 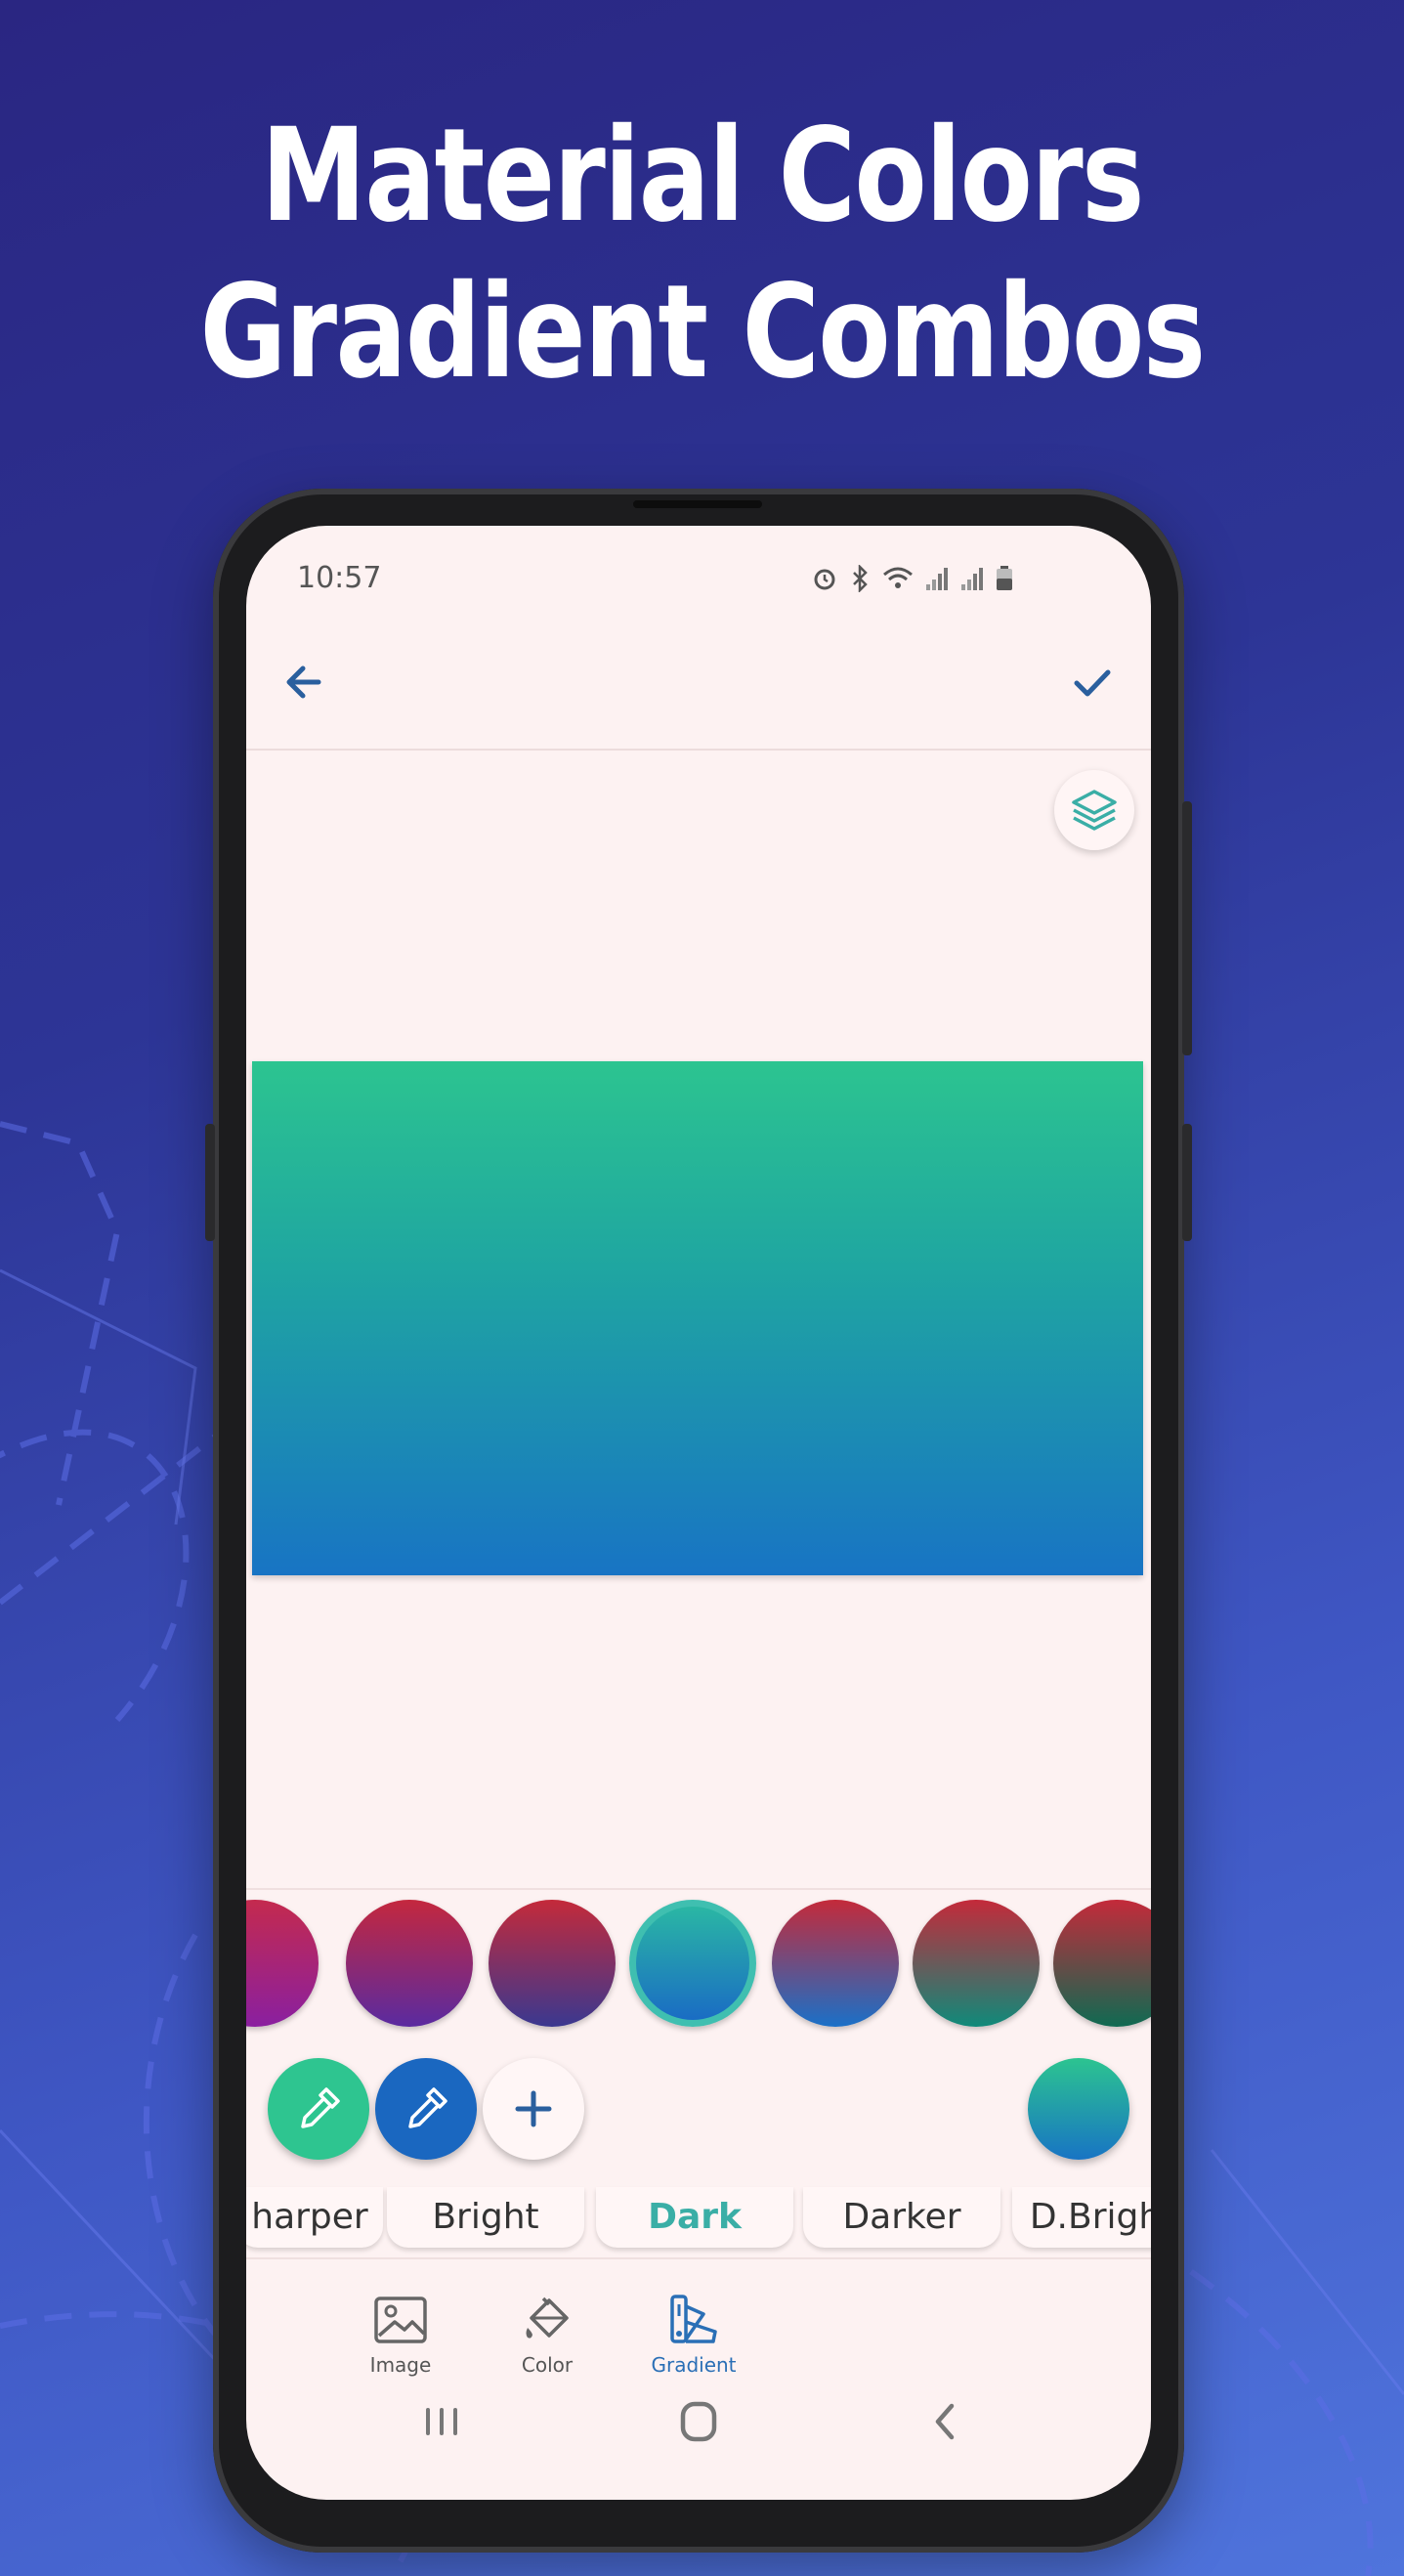 I want to click on nav-label-image: Image, so click(x=400, y=2365).